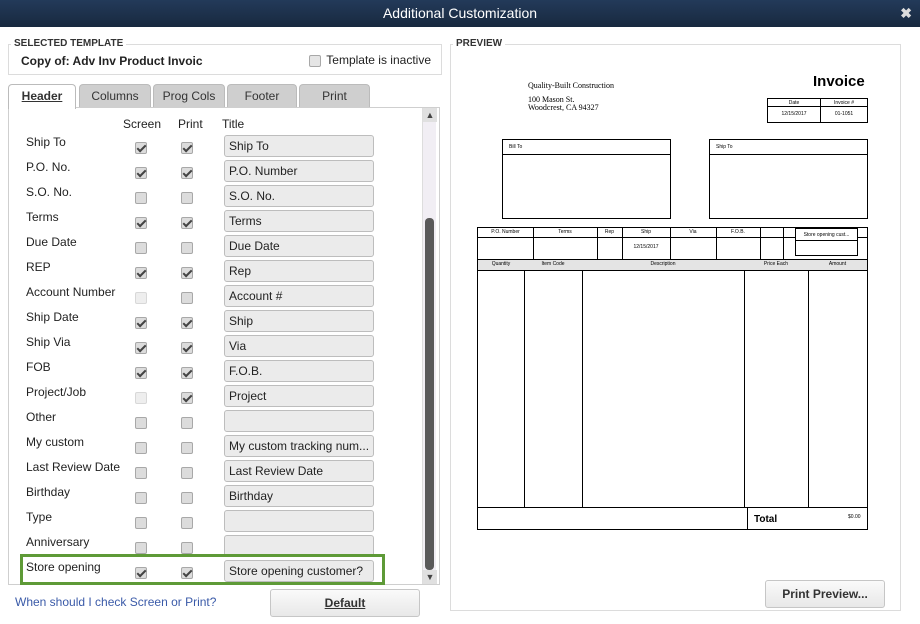 The width and height of the screenshot is (920, 624). I want to click on title-input: Birthday, so click(299, 496).